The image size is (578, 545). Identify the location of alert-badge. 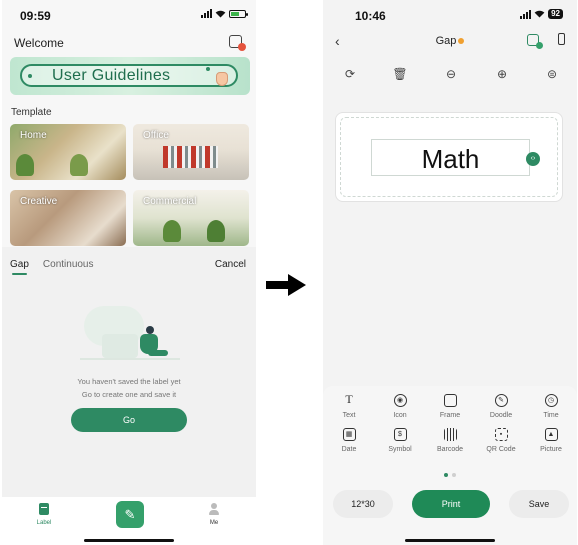
(242, 47).